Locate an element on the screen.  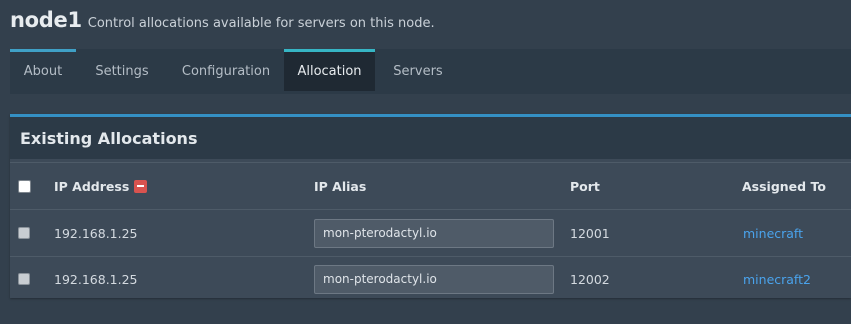
tab-configuration: Configuration is located at coordinates (226, 70).